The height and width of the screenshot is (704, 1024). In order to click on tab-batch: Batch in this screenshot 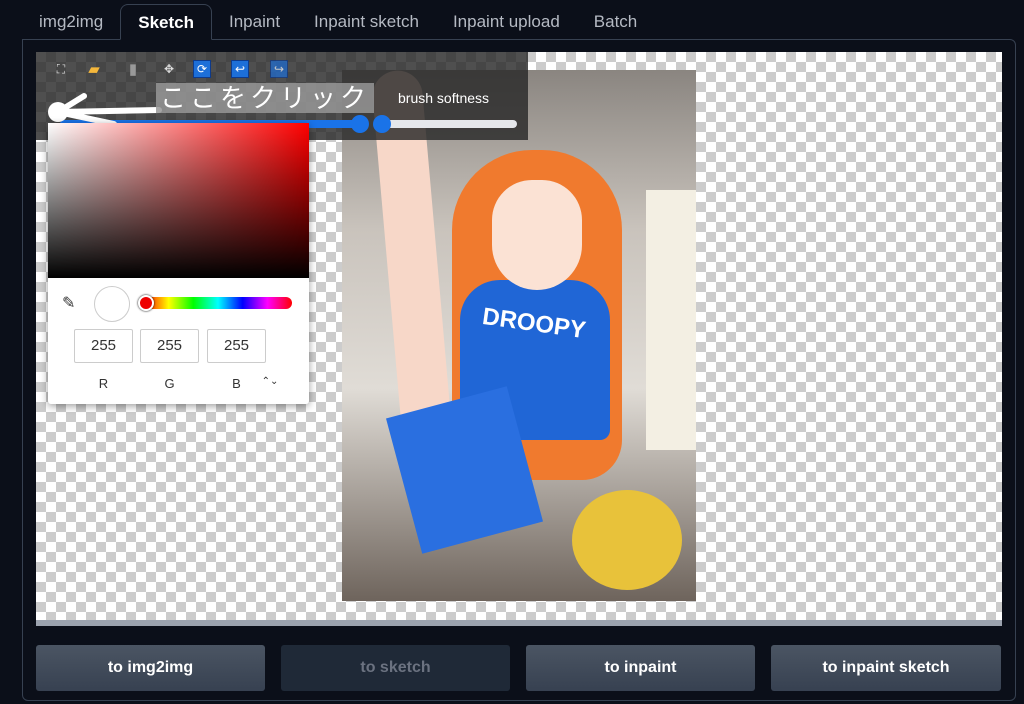, I will do `click(615, 22)`.